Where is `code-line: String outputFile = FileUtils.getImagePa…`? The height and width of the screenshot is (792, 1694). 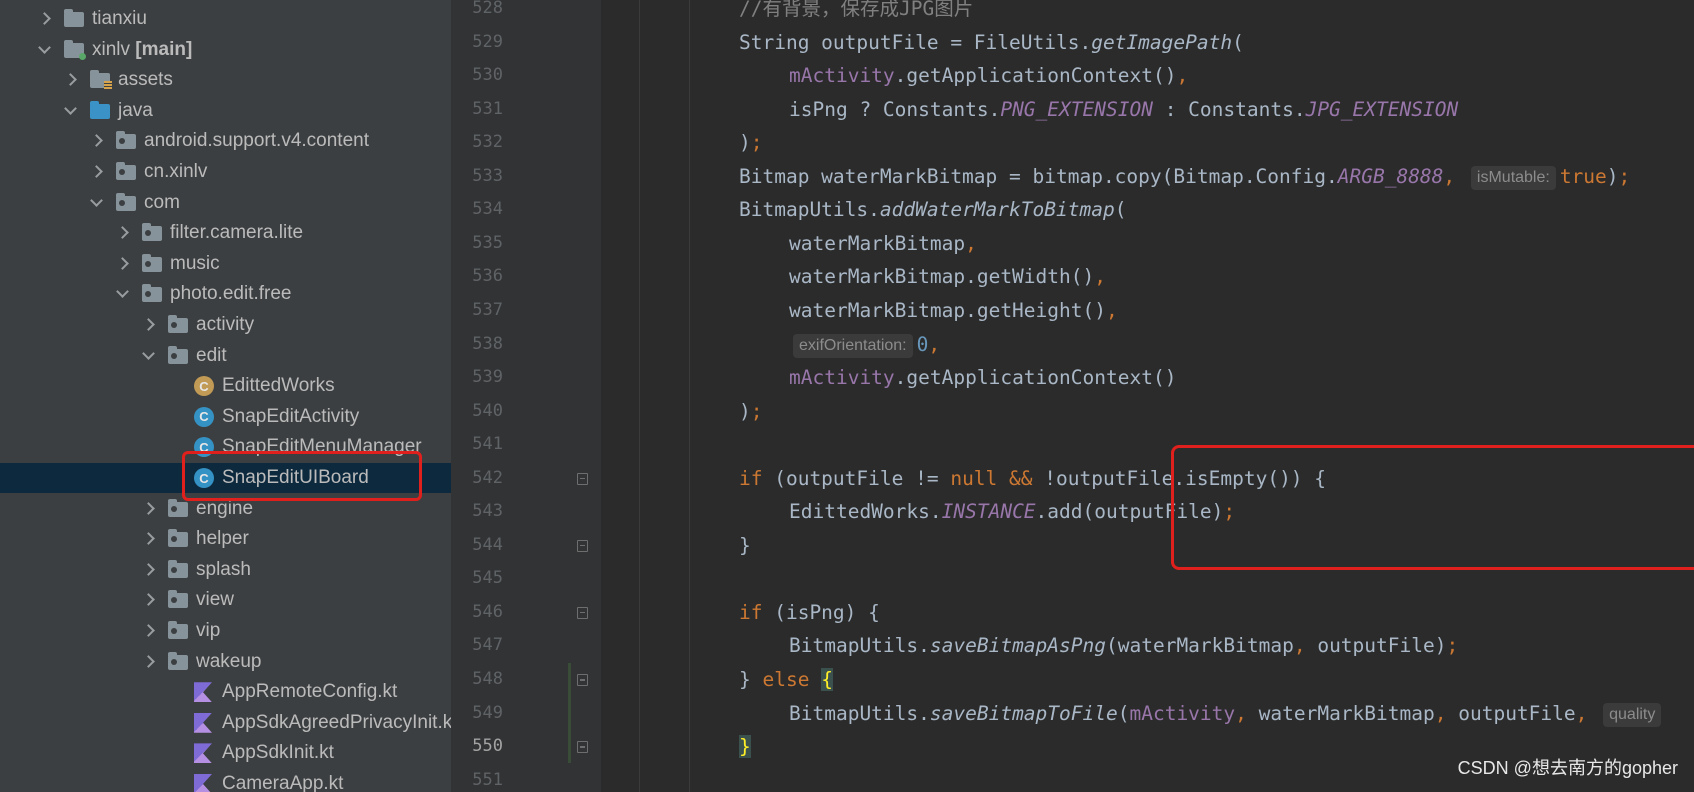
code-line: String outputFile = FileUtils.getImagePa… is located at coordinates (991, 42).